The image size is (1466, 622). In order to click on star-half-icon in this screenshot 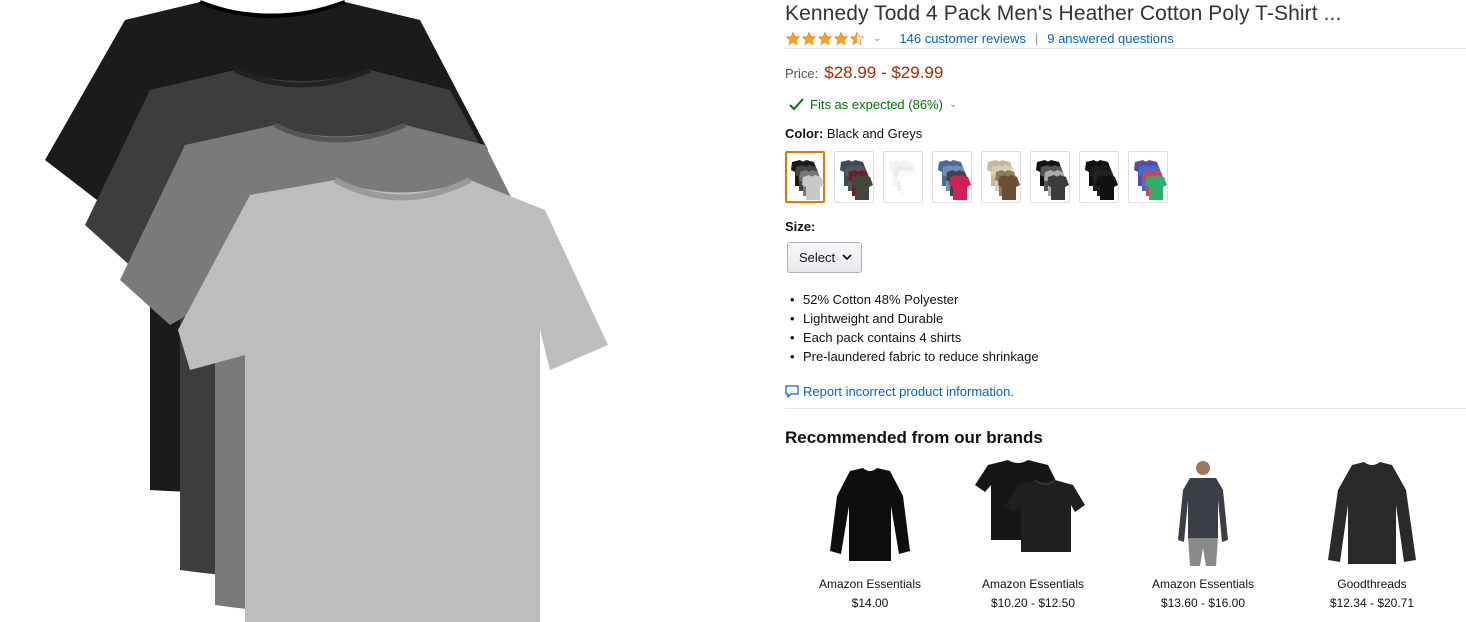, I will do `click(857, 37)`.